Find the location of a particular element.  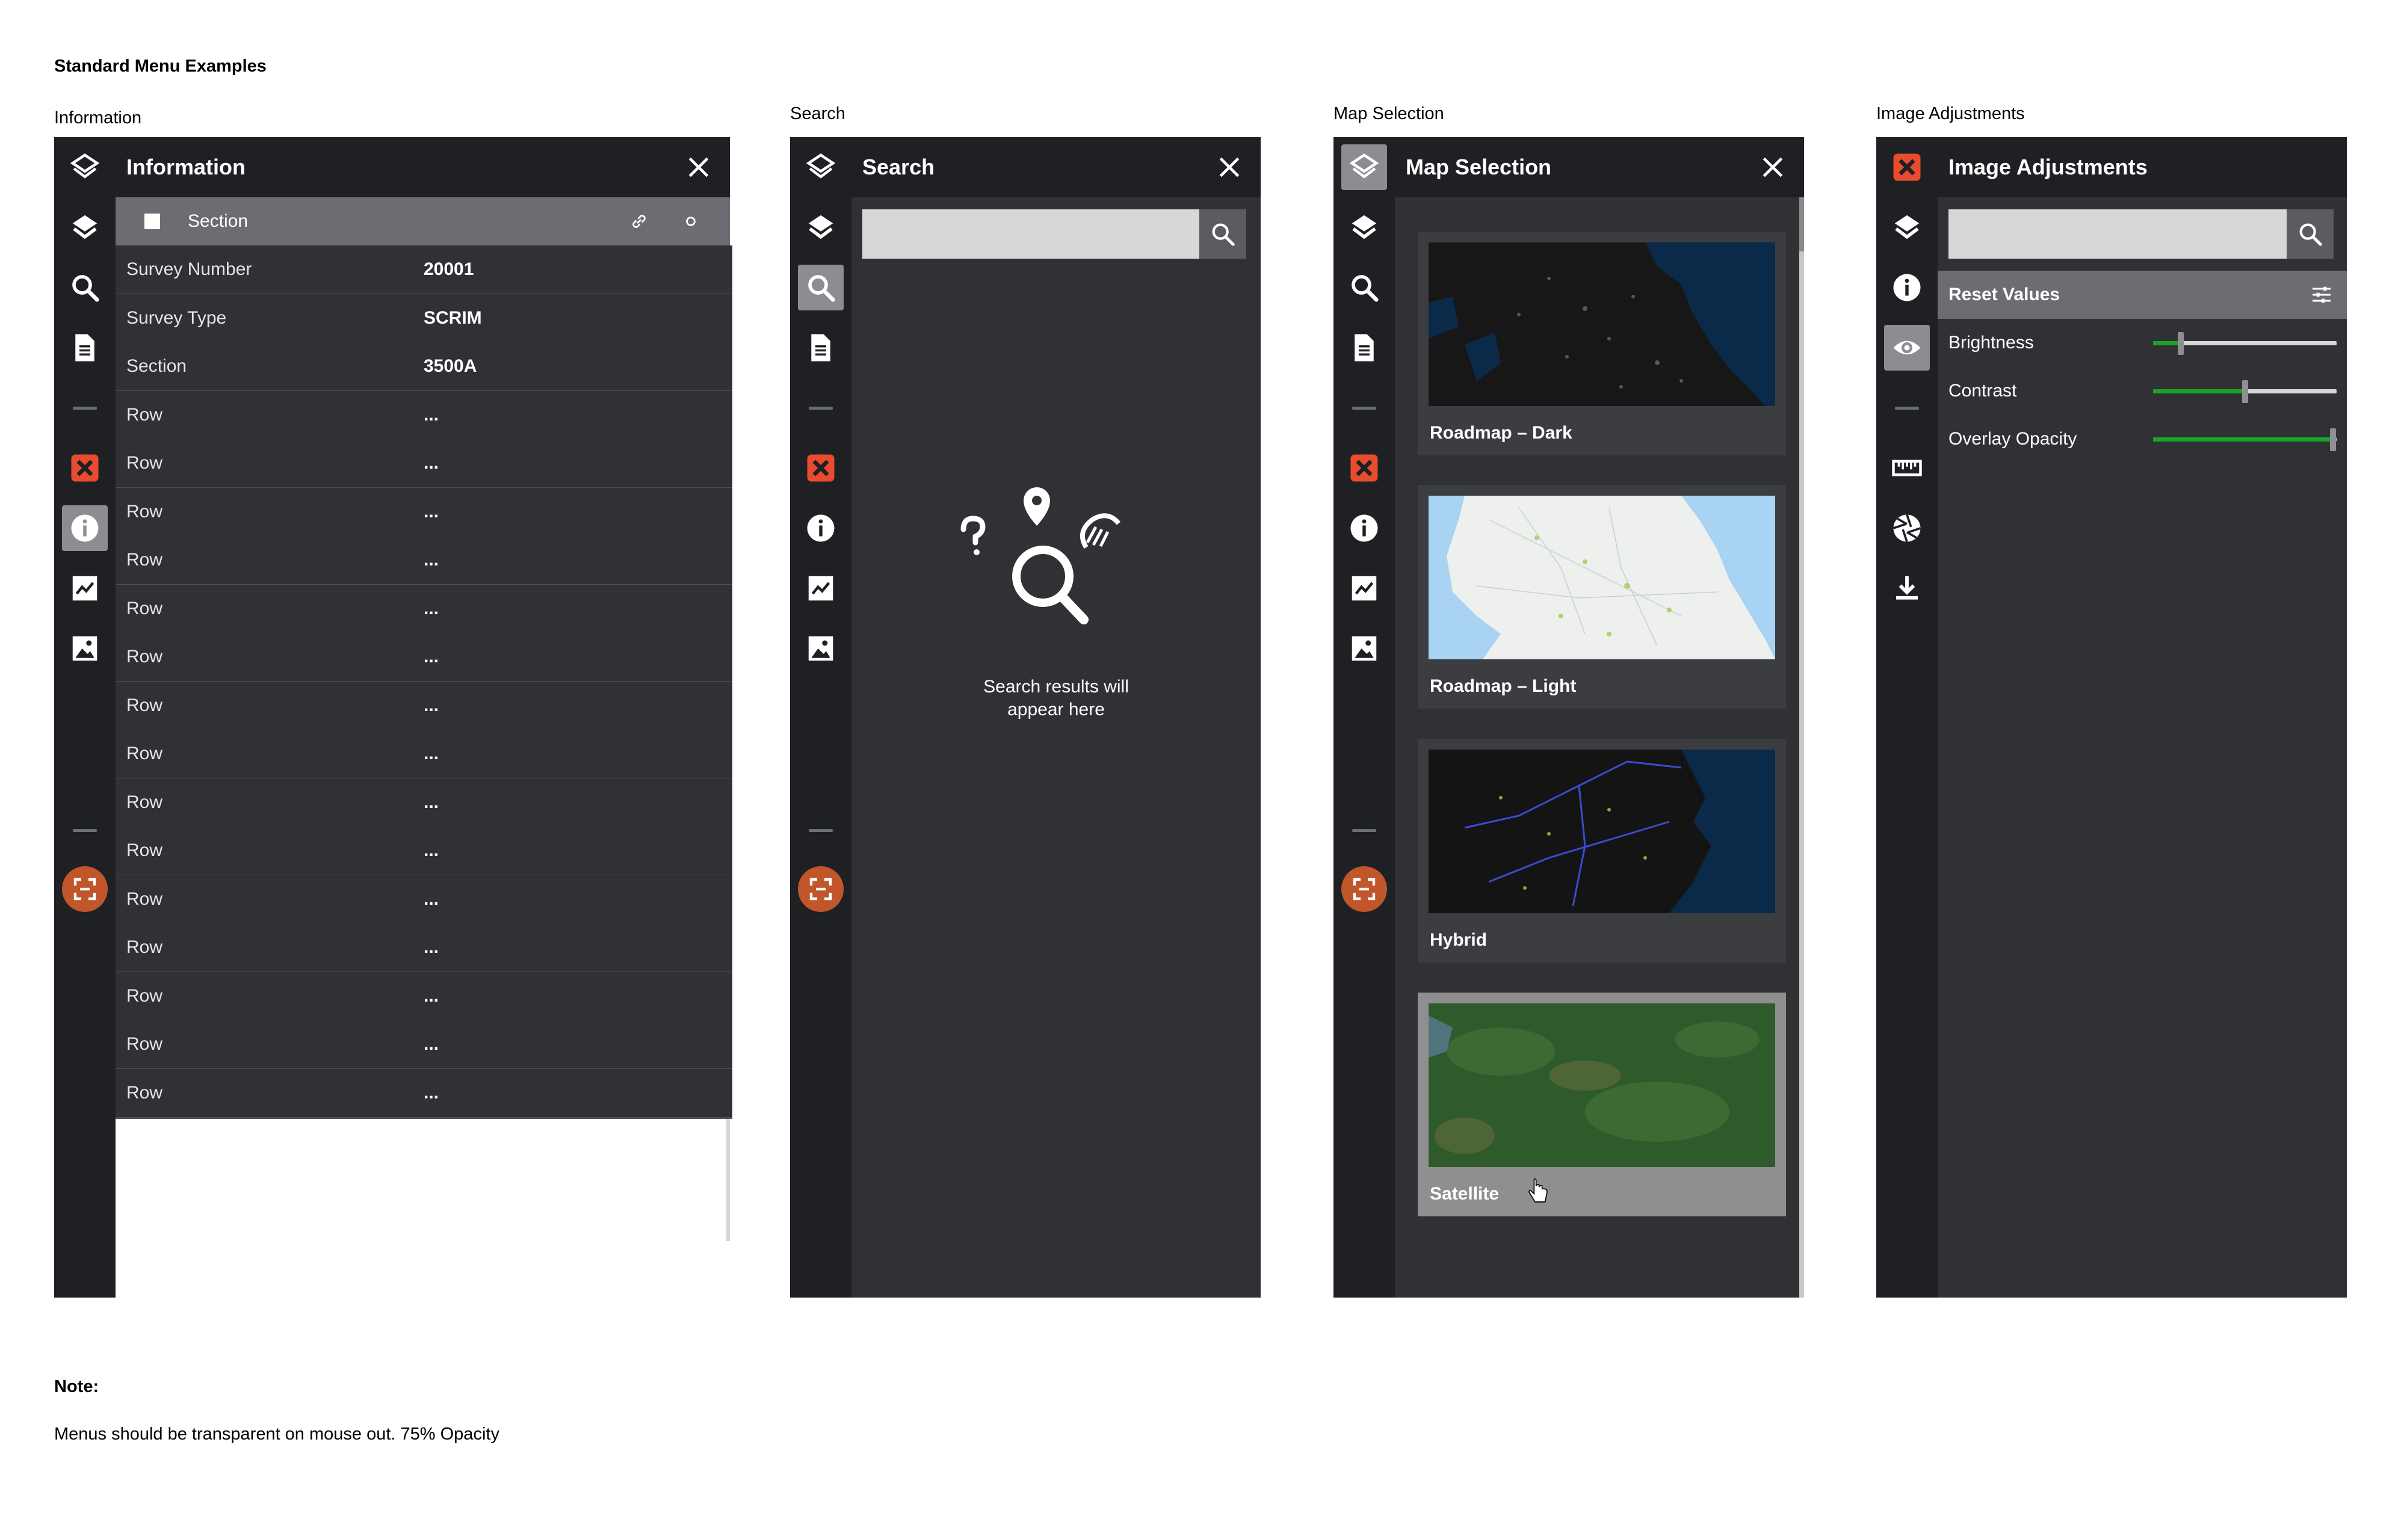

panel-title: Information is located at coordinates (186, 167).